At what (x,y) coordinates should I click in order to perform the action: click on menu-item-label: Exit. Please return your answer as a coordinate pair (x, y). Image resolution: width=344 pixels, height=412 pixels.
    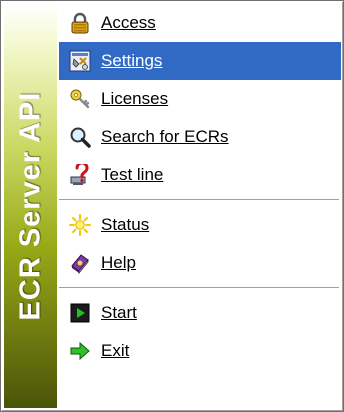
    Looking at the image, I should click on (115, 350).